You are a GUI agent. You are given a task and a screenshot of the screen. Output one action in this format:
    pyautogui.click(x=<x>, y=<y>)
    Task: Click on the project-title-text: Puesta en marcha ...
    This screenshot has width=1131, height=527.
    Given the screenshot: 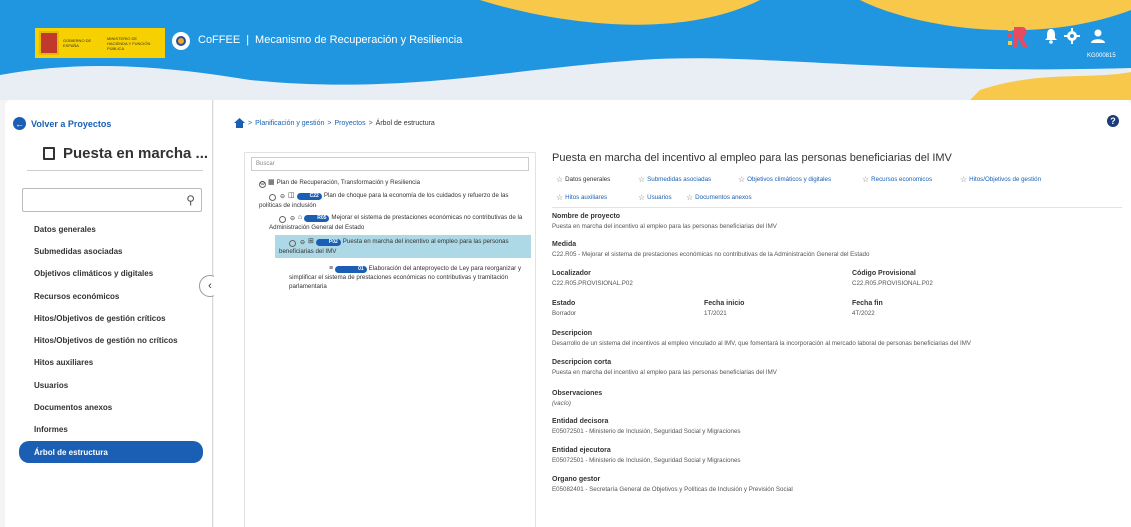 What is the action you would take?
    pyautogui.click(x=136, y=153)
    